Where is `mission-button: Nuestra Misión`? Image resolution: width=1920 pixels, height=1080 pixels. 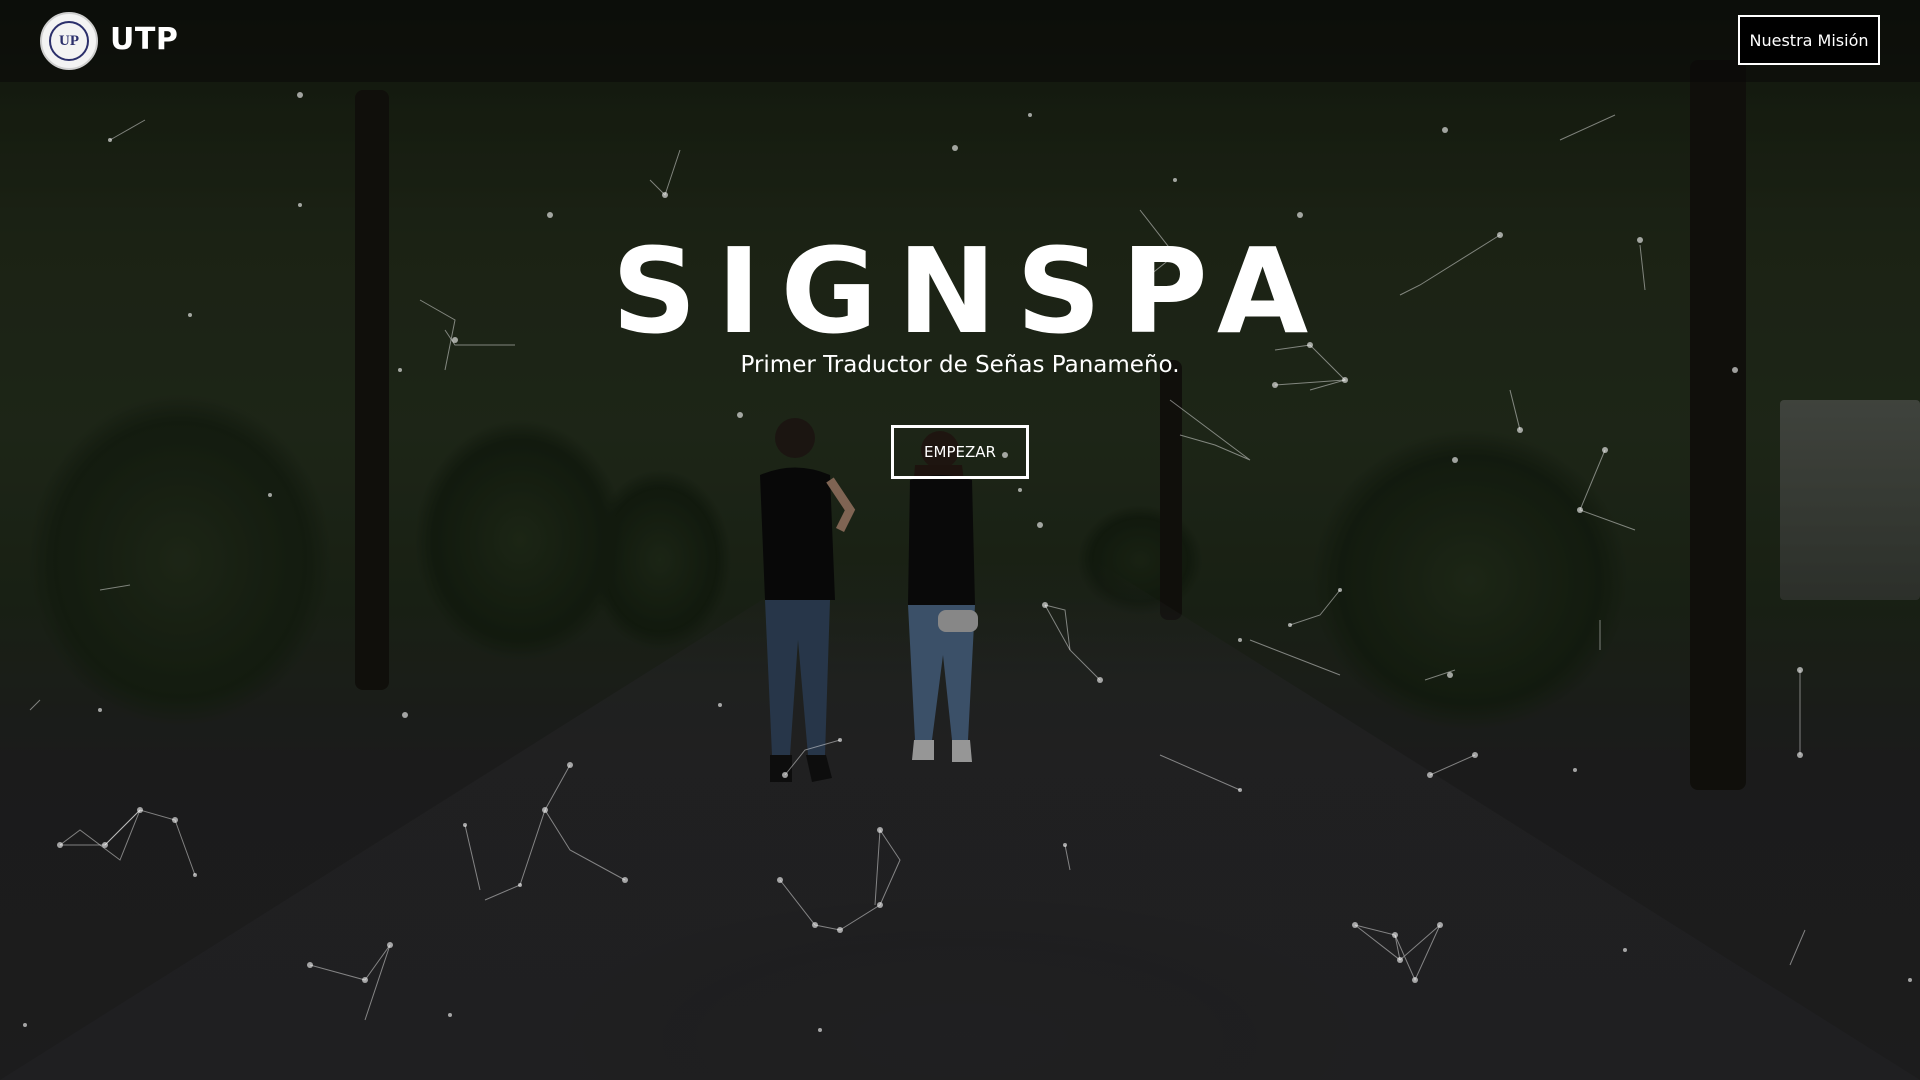
mission-button: Nuestra Misión is located at coordinates (1809, 40).